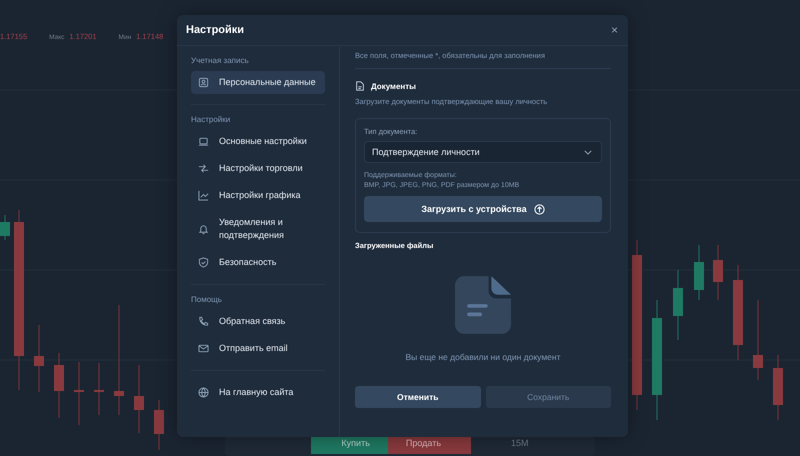 Image resolution: width=800 pixels, height=456 pixels. Describe the element at coordinates (393, 86) in the screenshot. I see `section-heading: Документы` at that location.